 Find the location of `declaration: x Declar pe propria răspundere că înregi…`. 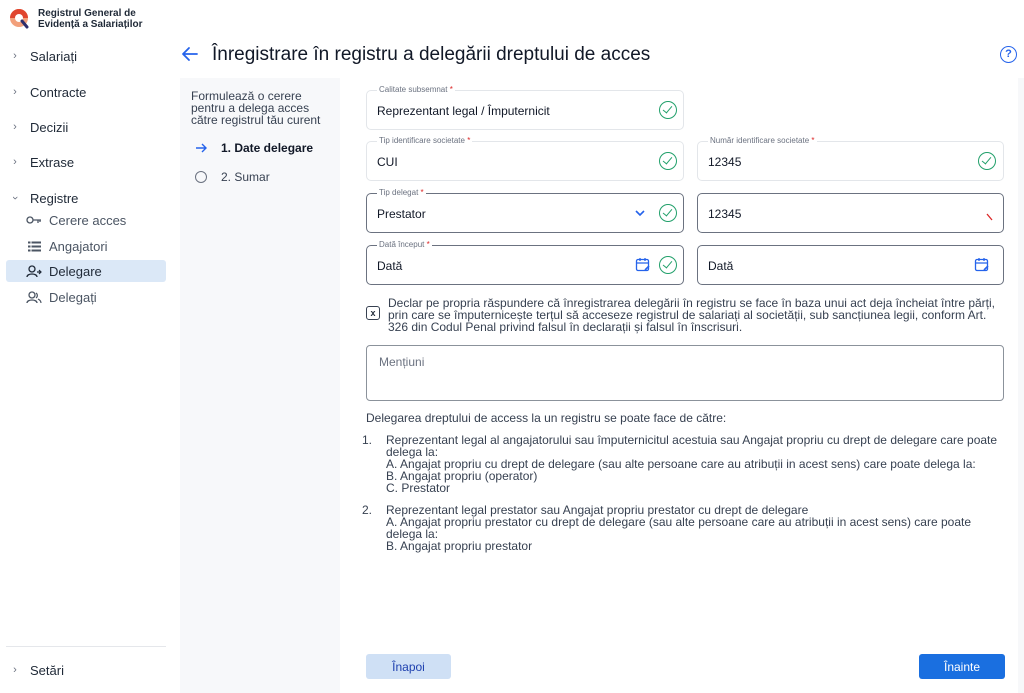

declaration: x Declar pe propria răspundere că înregi… is located at coordinates (686, 315).